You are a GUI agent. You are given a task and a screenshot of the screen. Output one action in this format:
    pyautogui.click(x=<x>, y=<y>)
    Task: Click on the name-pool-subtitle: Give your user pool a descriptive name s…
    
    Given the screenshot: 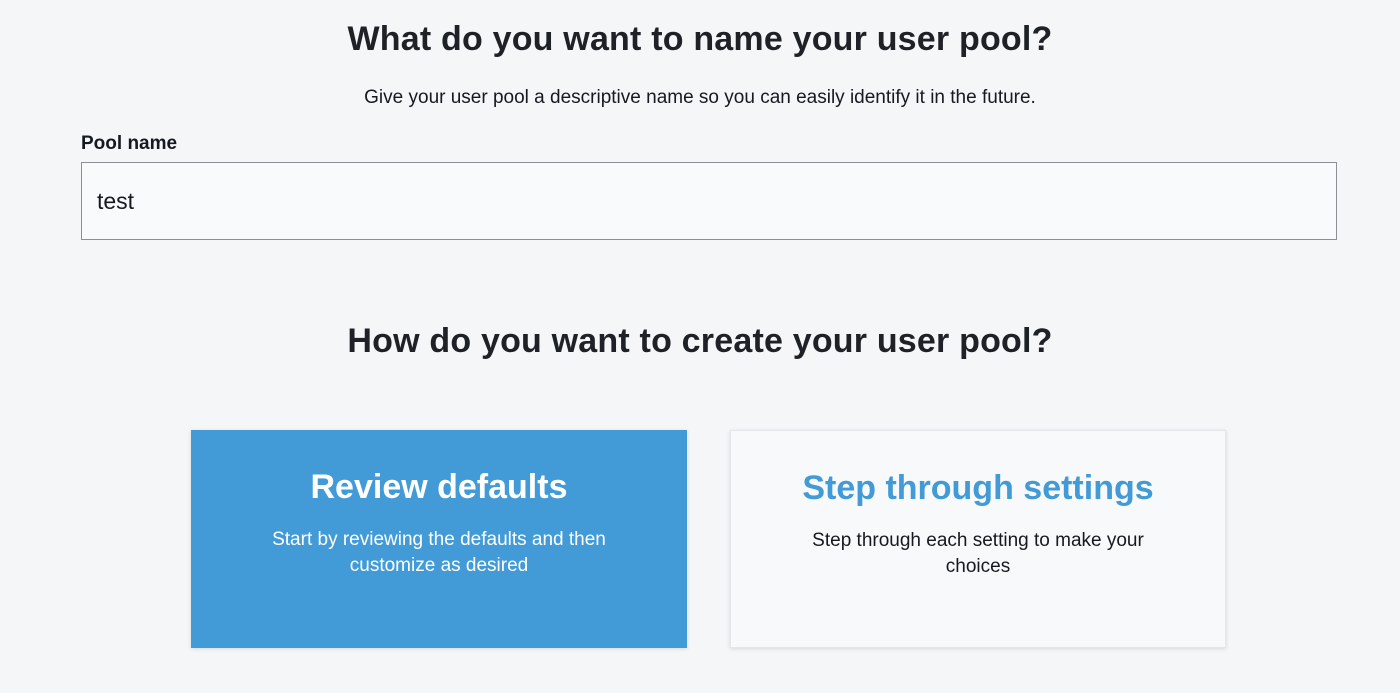 What is the action you would take?
    pyautogui.click(x=700, y=97)
    